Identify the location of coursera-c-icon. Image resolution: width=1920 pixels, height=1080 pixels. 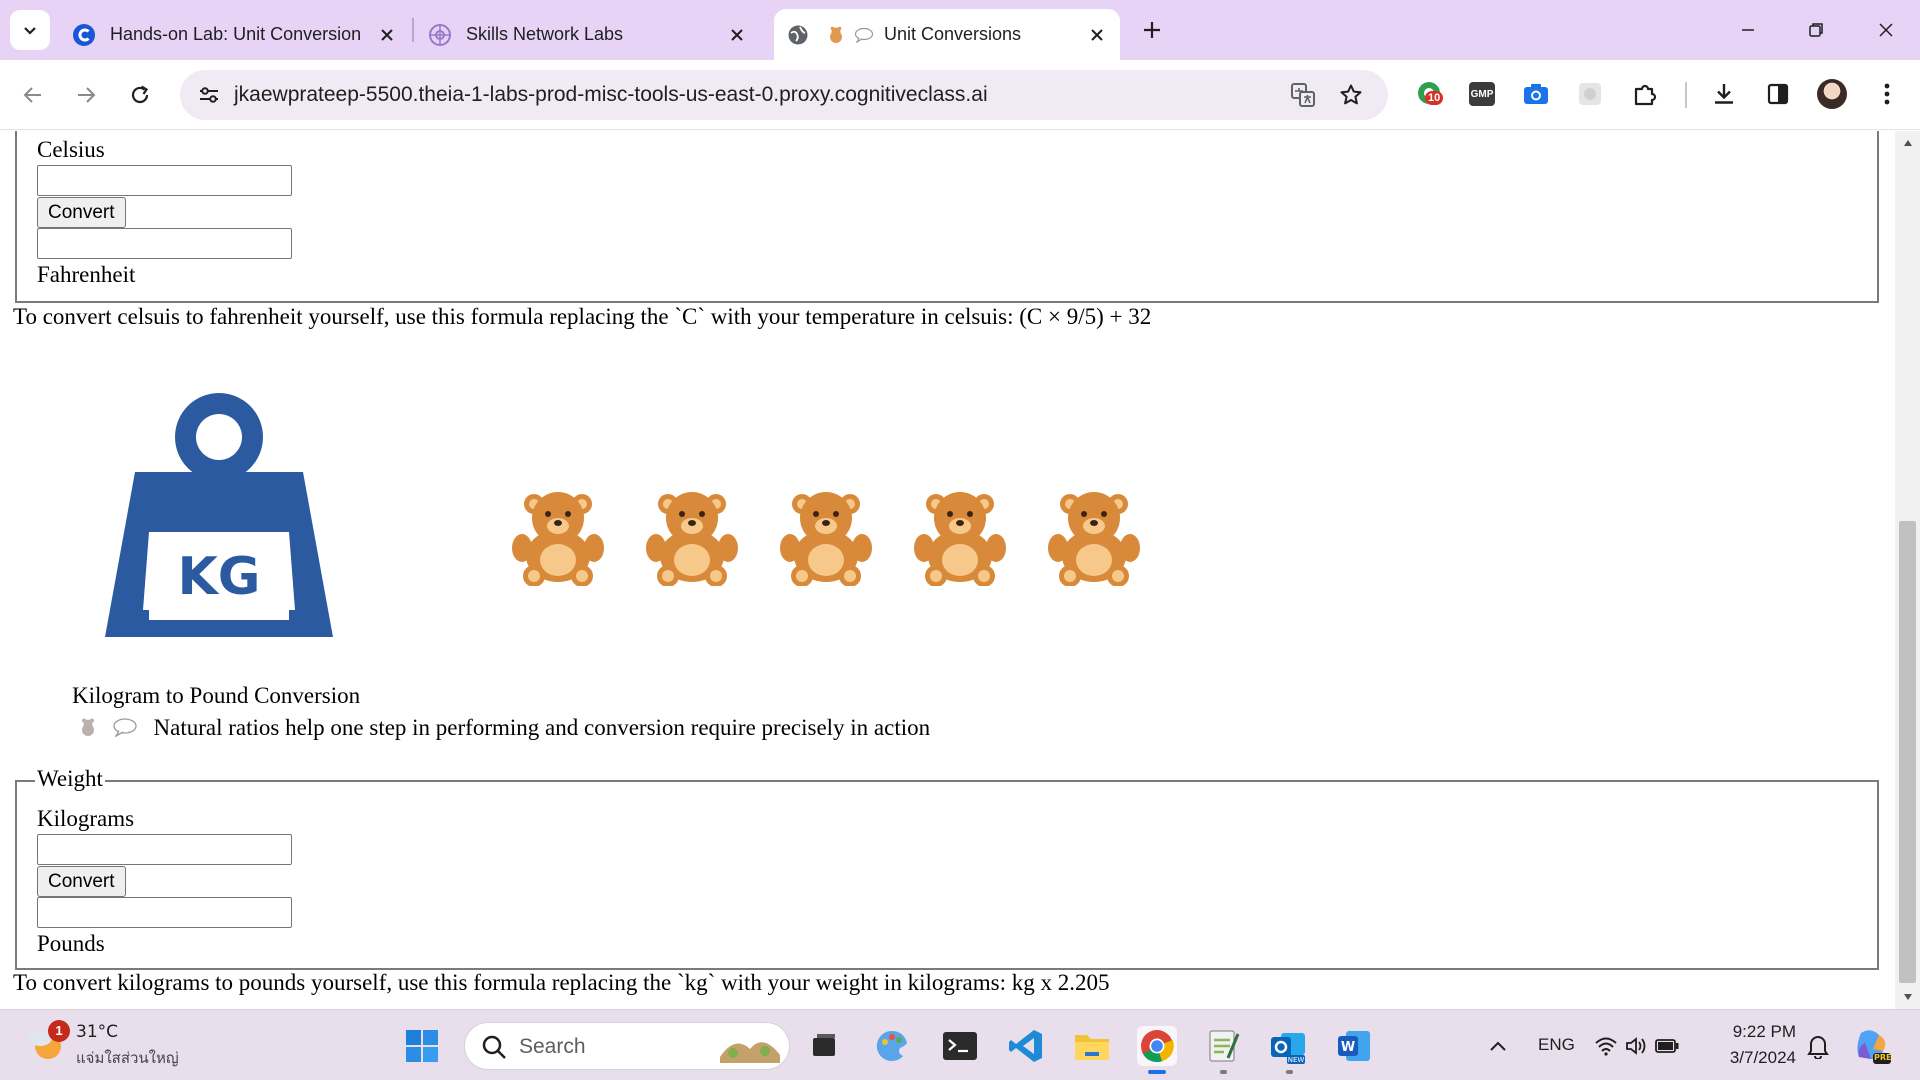
(84, 35).